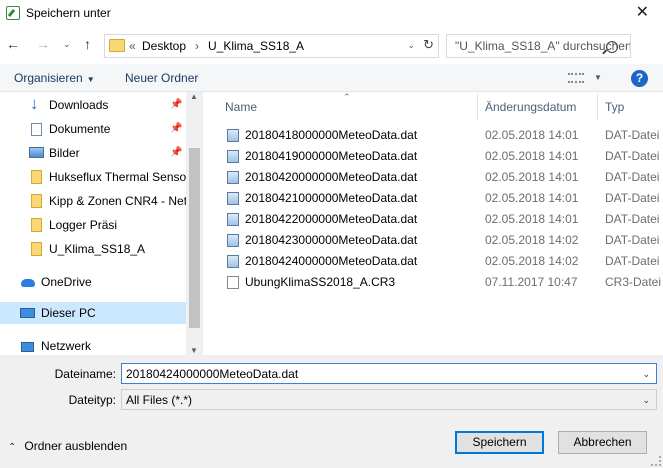 The width and height of the screenshot is (663, 468). I want to click on resize-grip-icon, so click(656, 461).